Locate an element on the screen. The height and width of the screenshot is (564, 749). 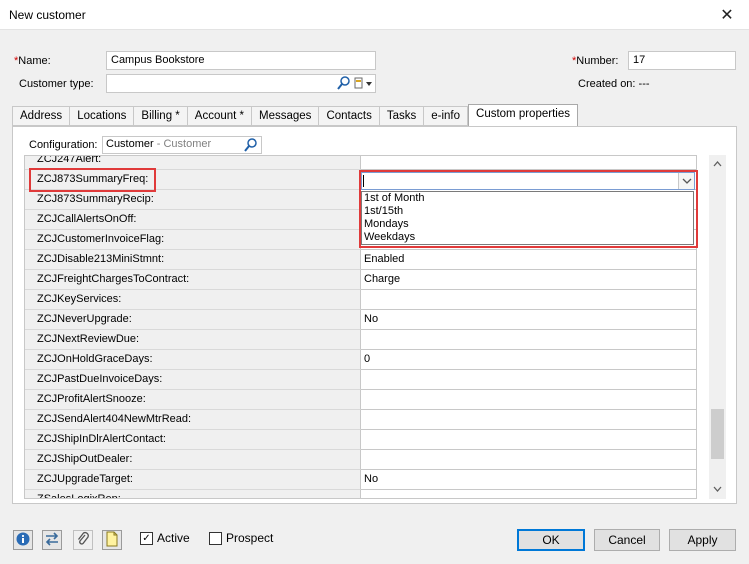
property-row: ZCJOnHoldGraceDays: 0 is located at coordinates (360, 360).